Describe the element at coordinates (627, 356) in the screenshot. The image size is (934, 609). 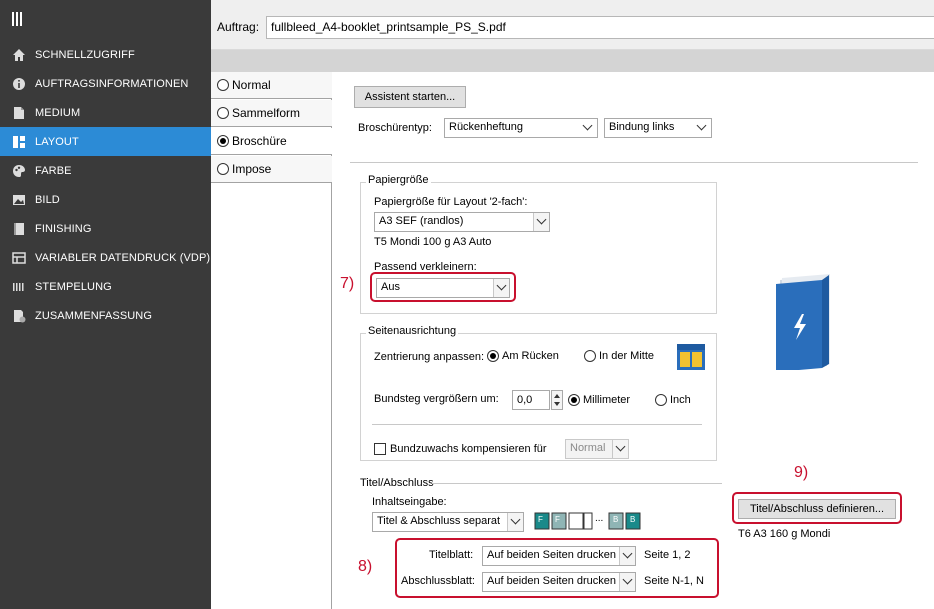
I see `center-option-label: In der Mitte` at that location.